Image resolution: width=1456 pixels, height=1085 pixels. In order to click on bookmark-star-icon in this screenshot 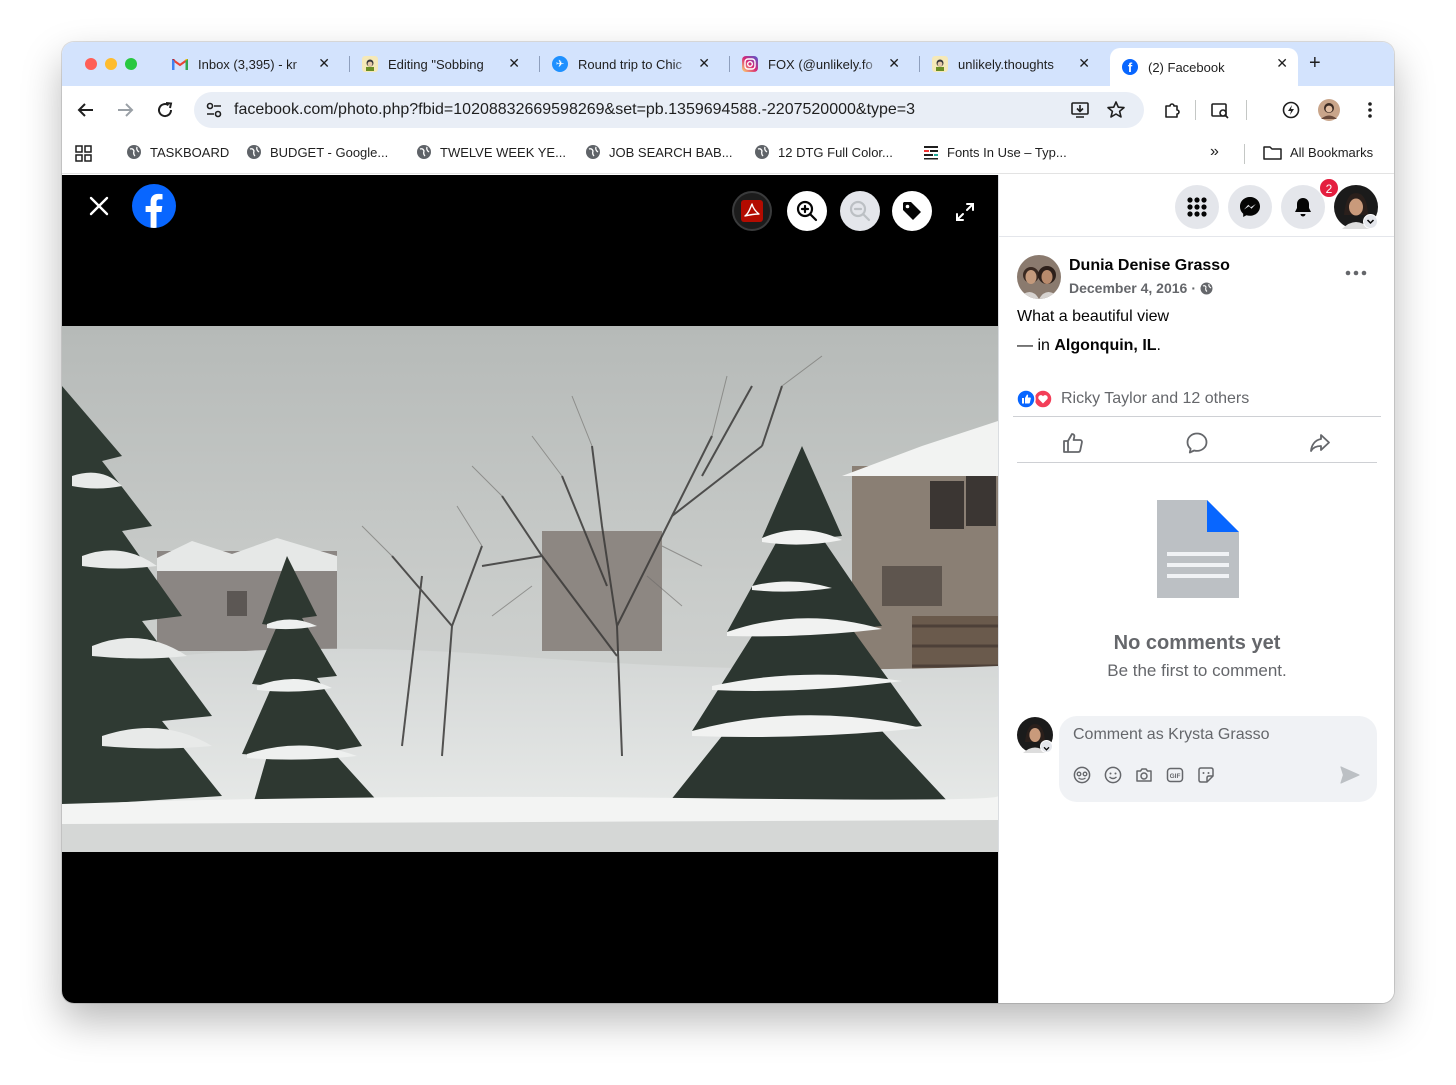, I will do `click(1116, 110)`.